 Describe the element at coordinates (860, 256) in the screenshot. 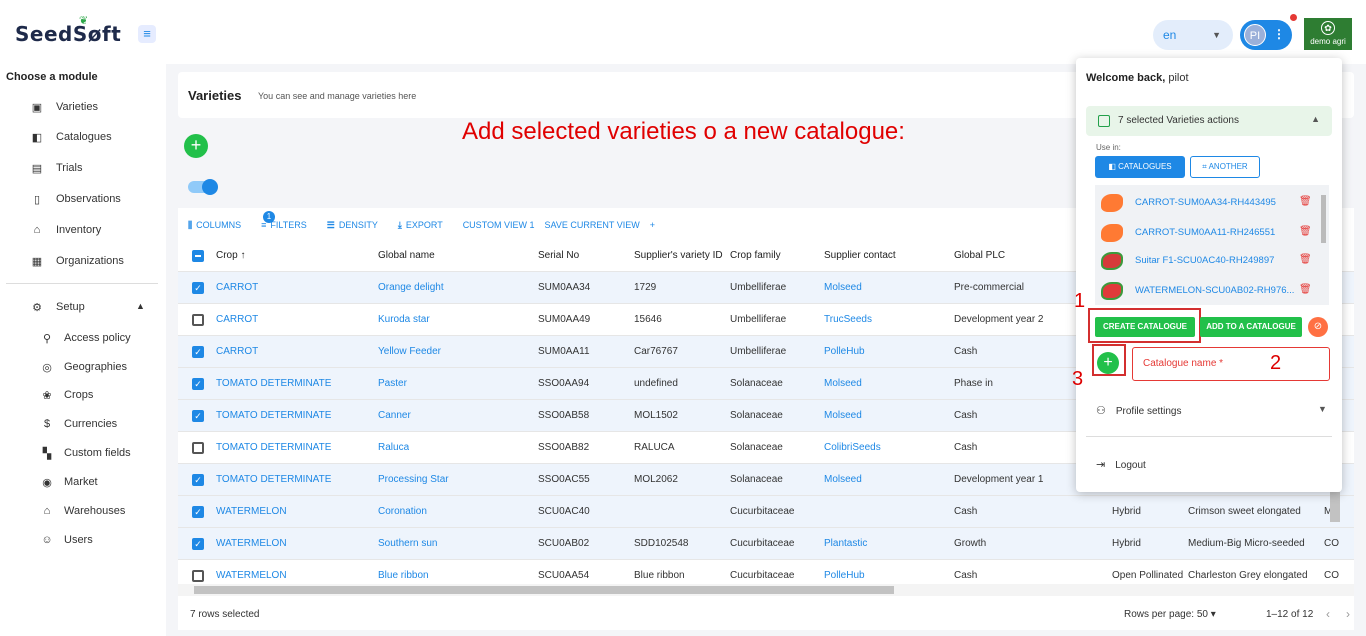

I see `column-header-supplier-contact: Supplier contact` at that location.